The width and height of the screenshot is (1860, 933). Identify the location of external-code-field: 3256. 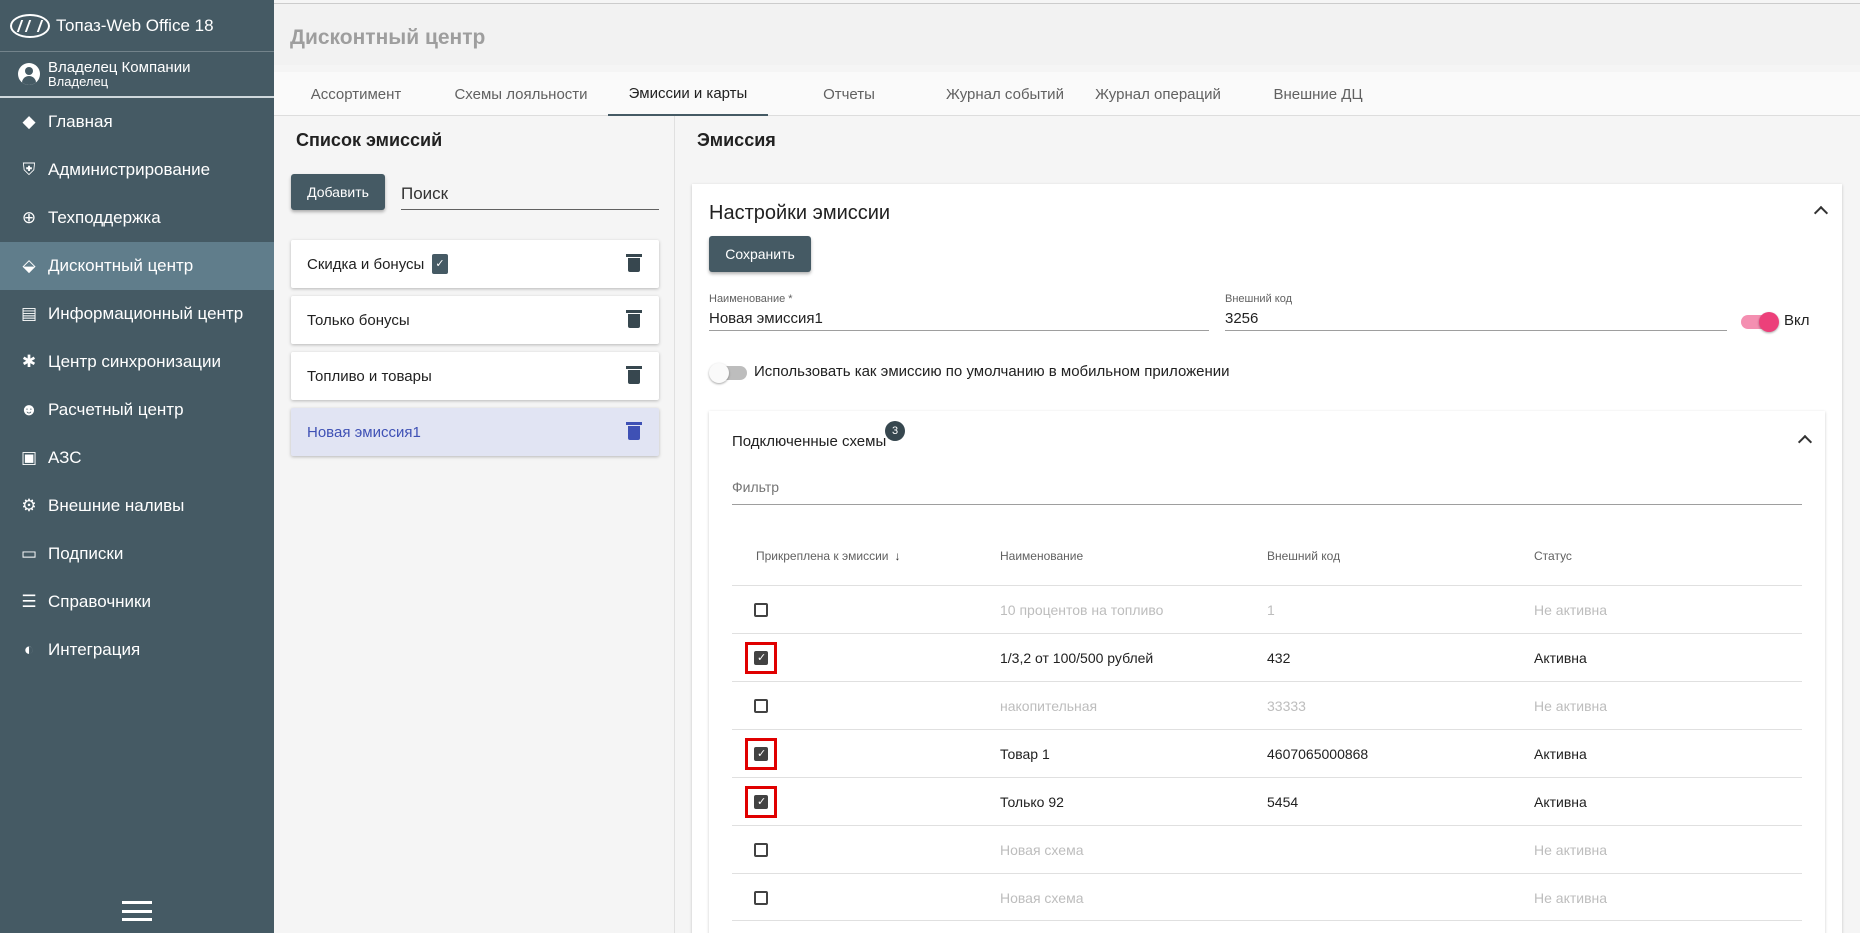
(1476, 319).